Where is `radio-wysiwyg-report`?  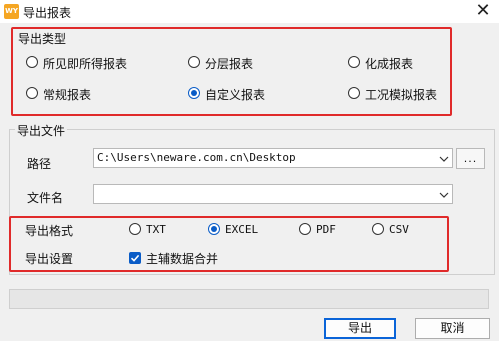 radio-wysiwyg-report is located at coordinates (32, 62).